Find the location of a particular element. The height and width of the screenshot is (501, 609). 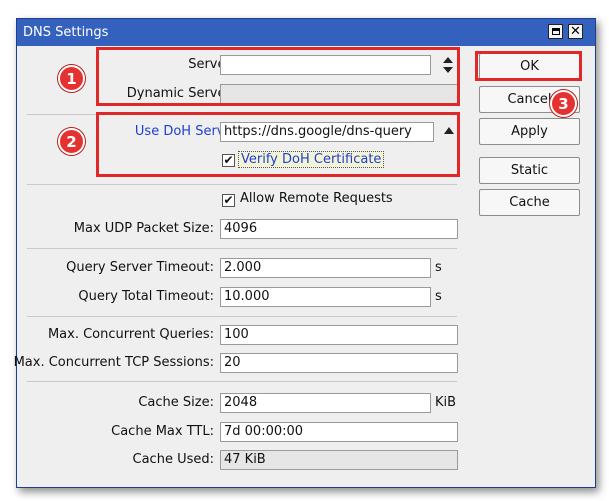

cache-size-label: Cache Size: is located at coordinates (176, 402).